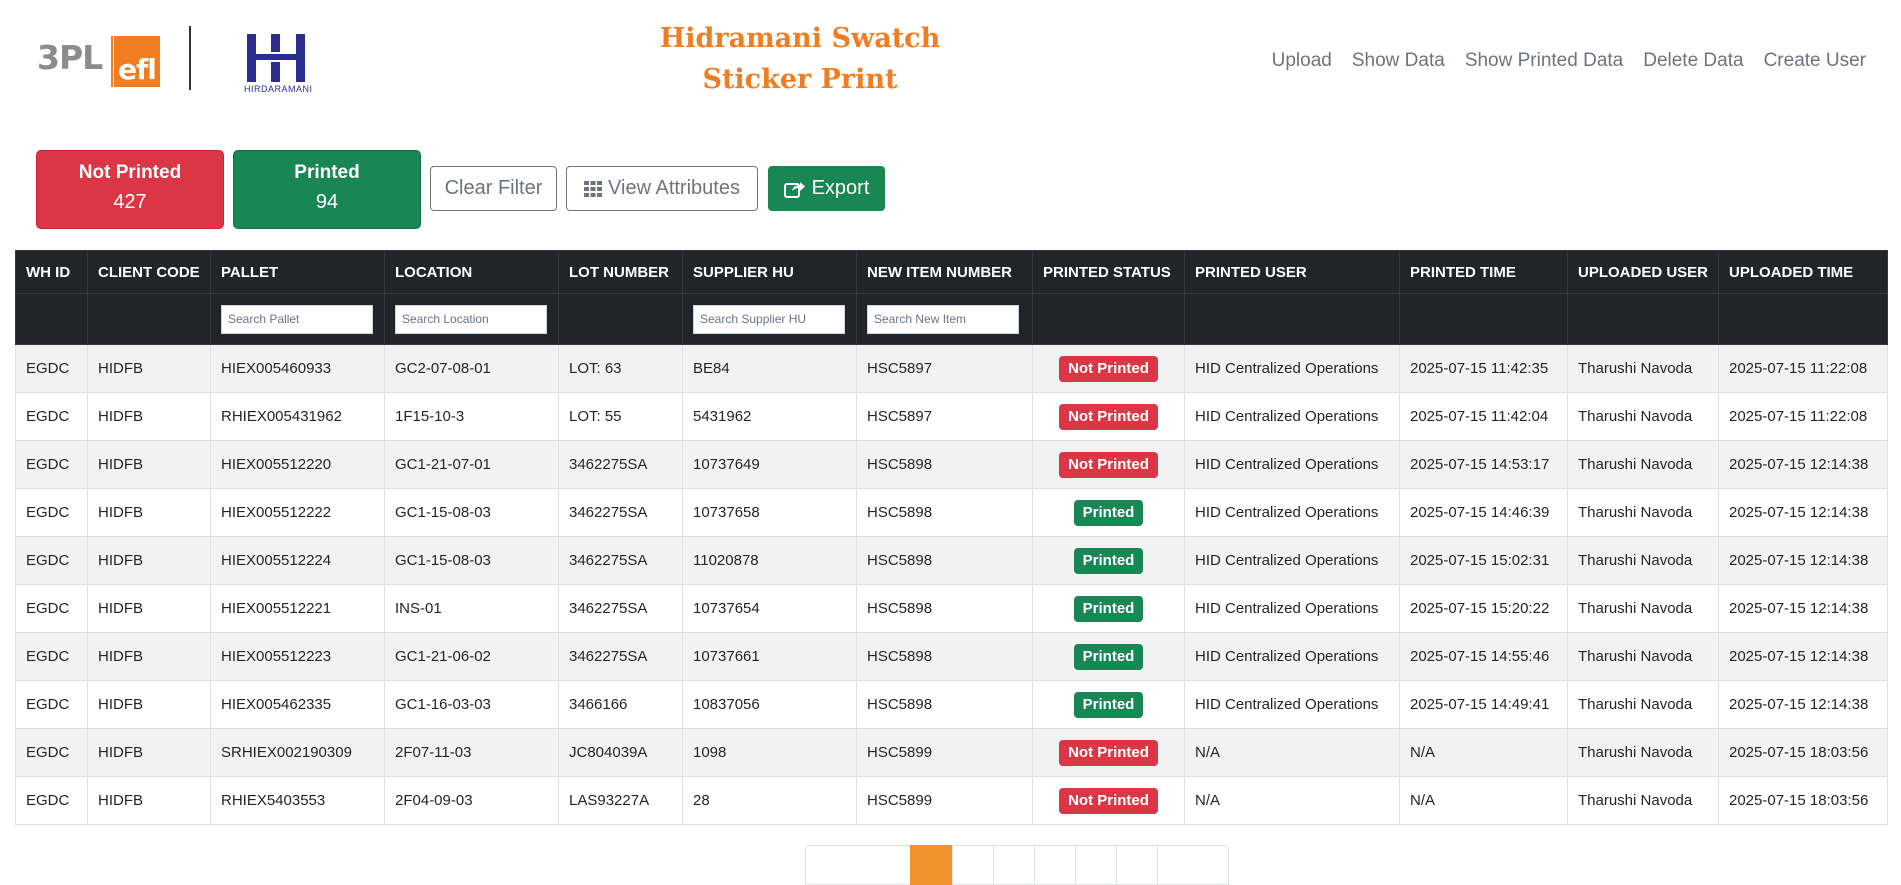 The height and width of the screenshot is (885, 1901). Describe the element at coordinates (149, 272) in the screenshot. I see `col-header: CLIENT CODE` at that location.